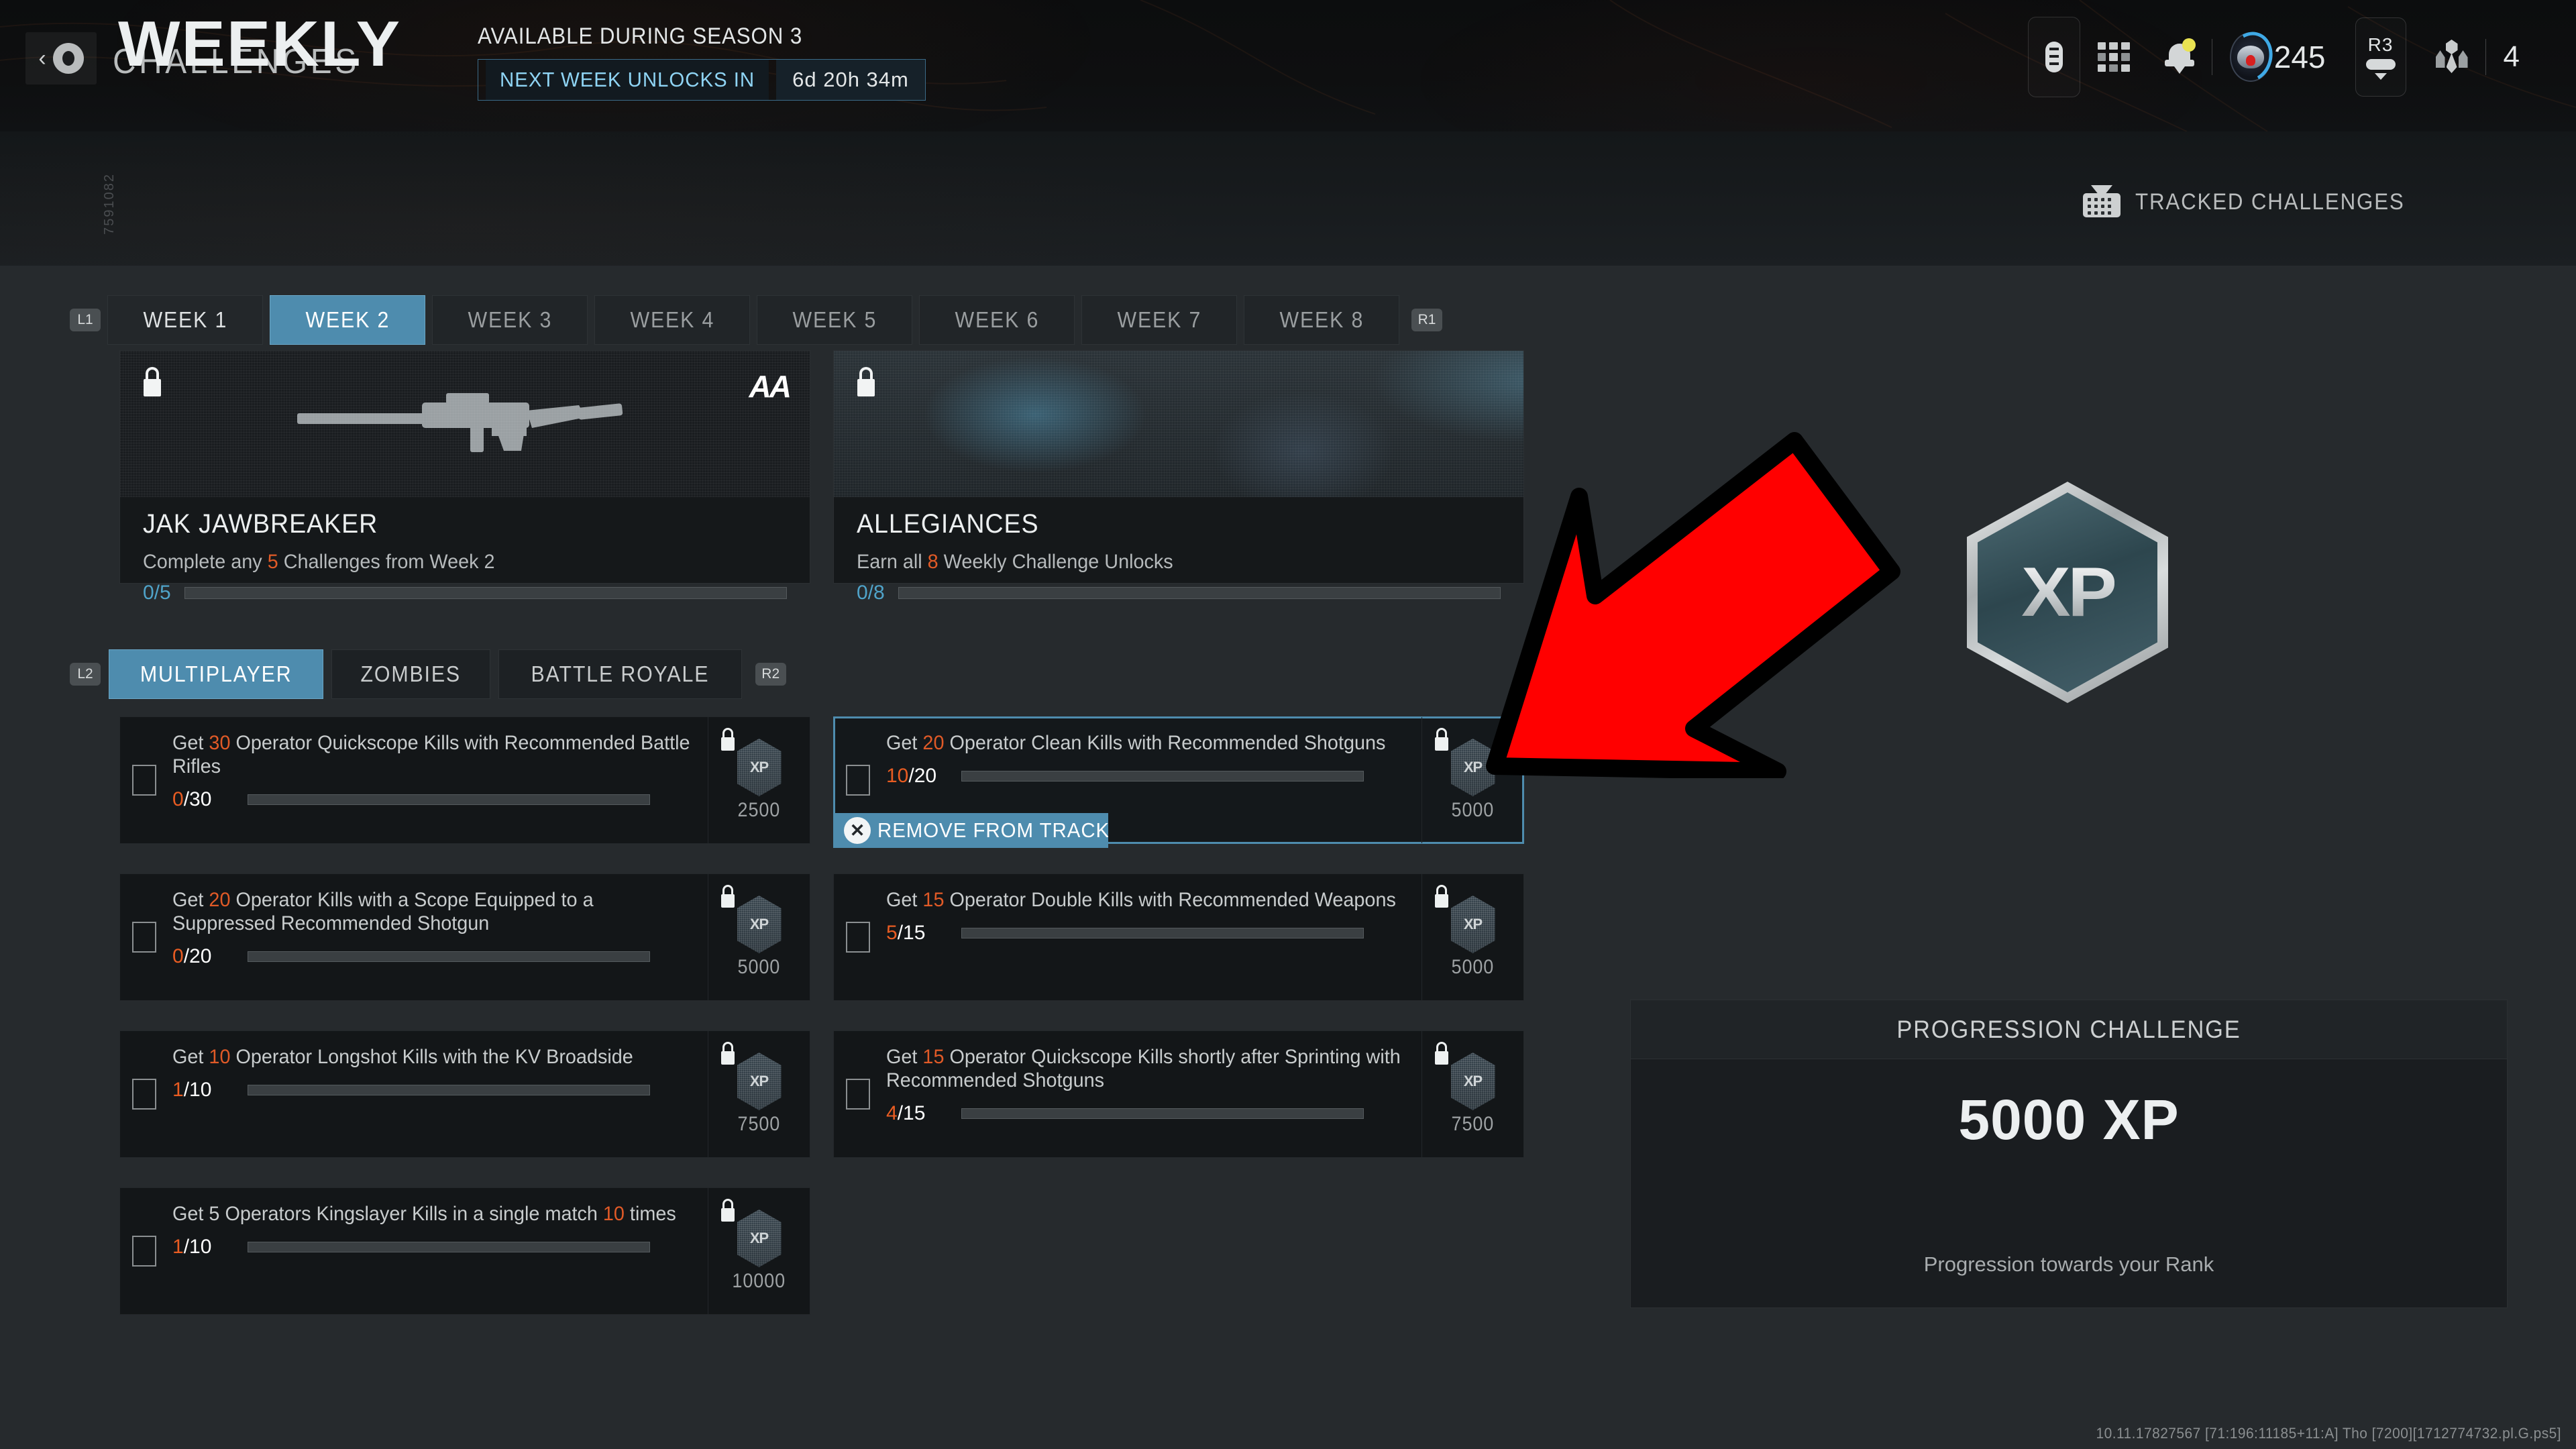 The width and height of the screenshot is (2576, 1449). I want to click on tab-multiplayer-label: MULTIPLAYER, so click(216, 673).